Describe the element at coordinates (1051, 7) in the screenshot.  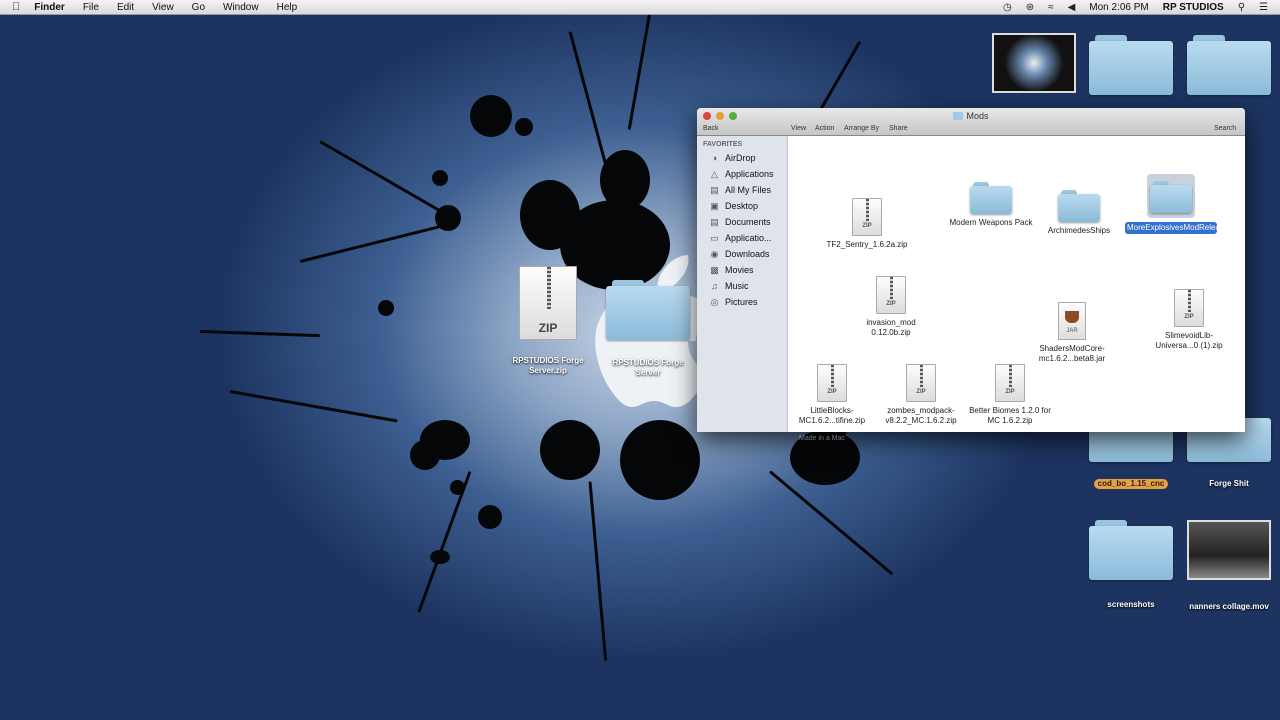
I see `wifi-icon: ≈` at that location.